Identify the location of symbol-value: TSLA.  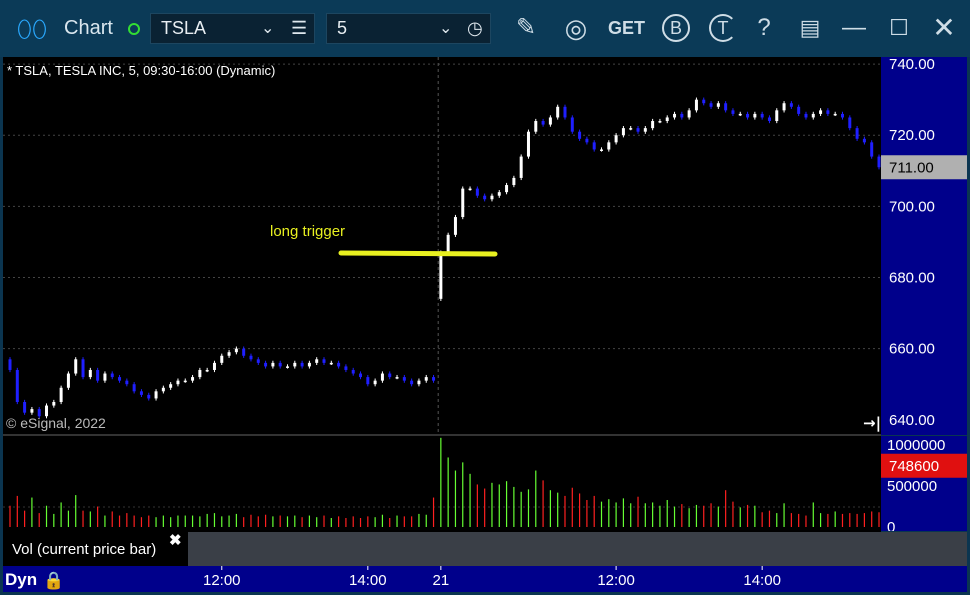
(184, 28).